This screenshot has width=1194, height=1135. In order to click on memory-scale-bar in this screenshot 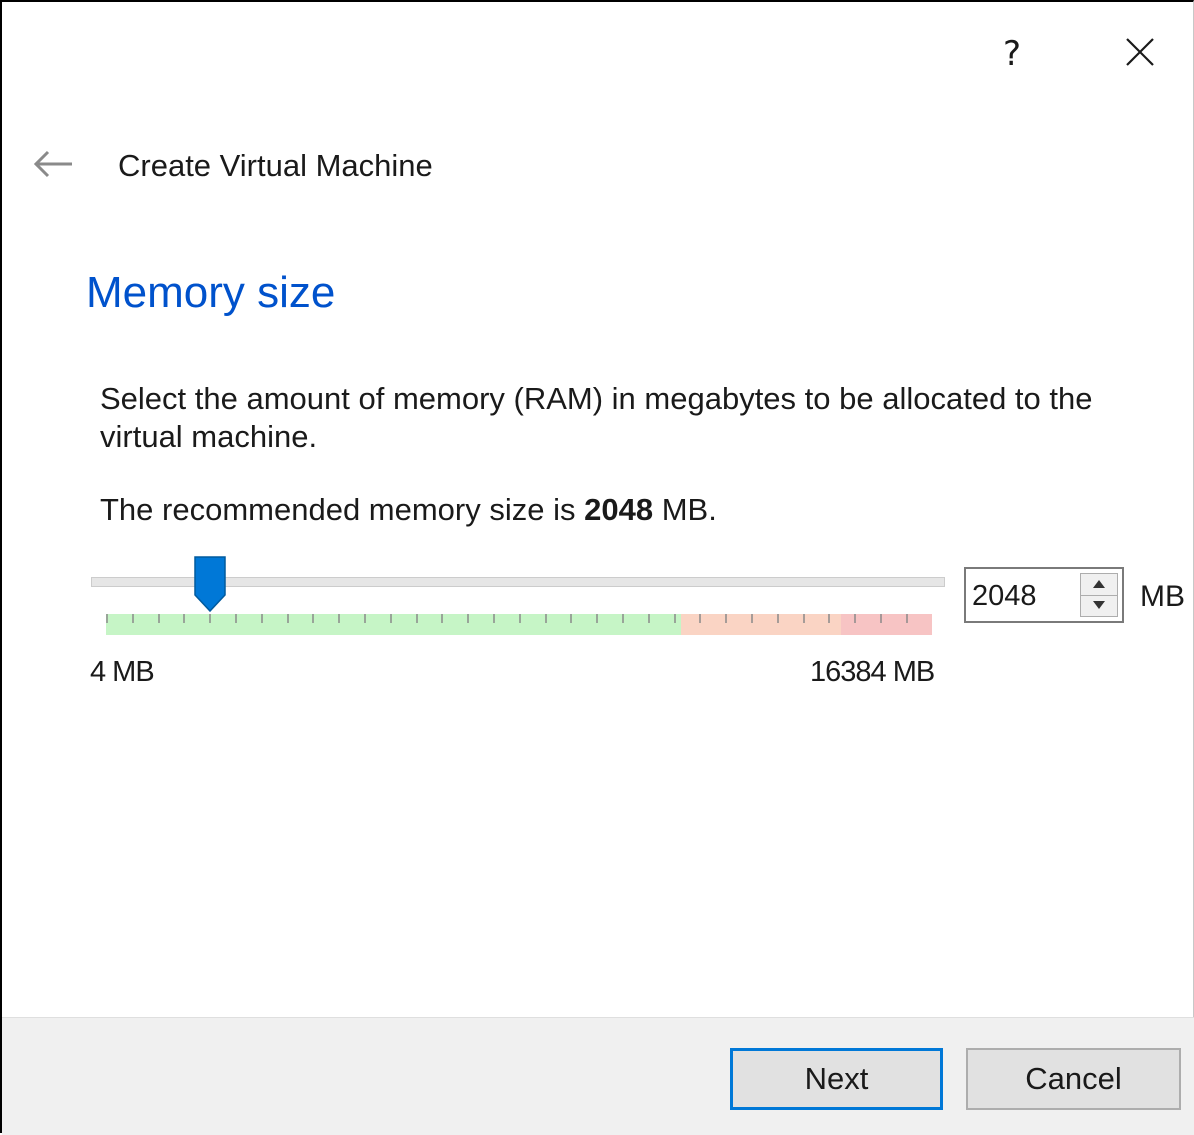, I will do `click(519, 624)`.